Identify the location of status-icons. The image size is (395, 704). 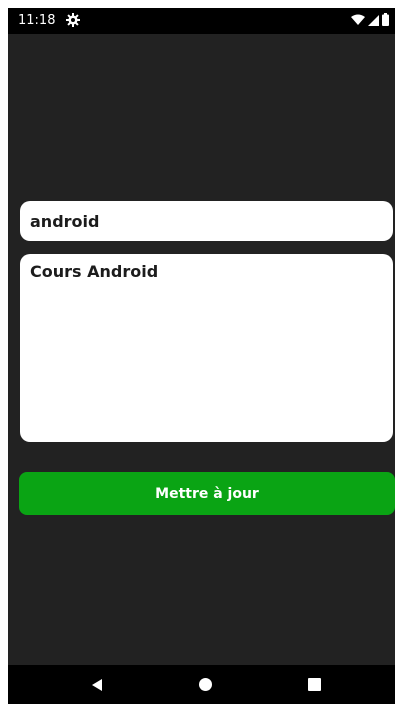
(370, 20).